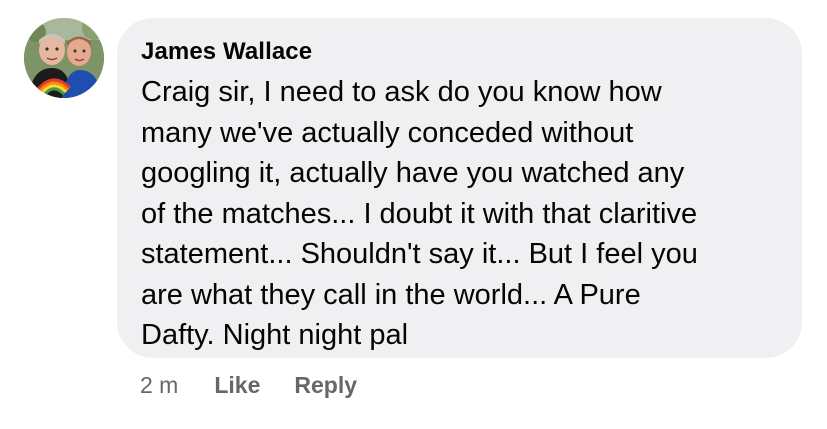 This screenshot has height=429, width=827. What do you see at coordinates (237, 385) in the screenshot?
I see `like-button: Like` at bounding box center [237, 385].